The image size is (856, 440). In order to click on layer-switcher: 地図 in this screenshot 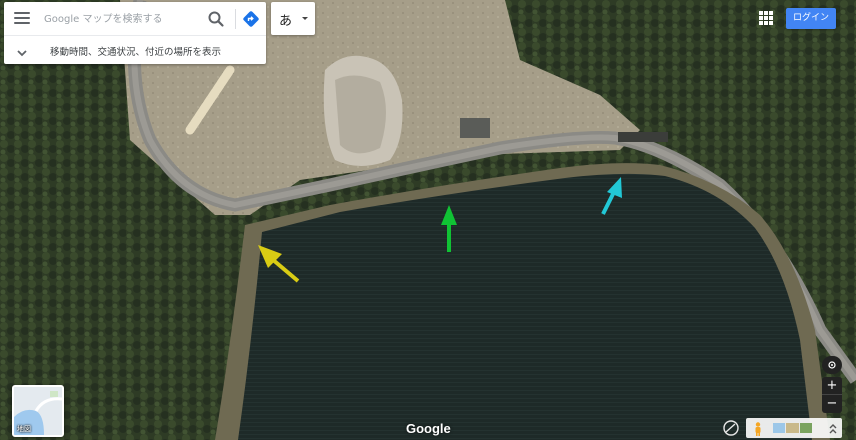, I will do `click(38, 411)`.